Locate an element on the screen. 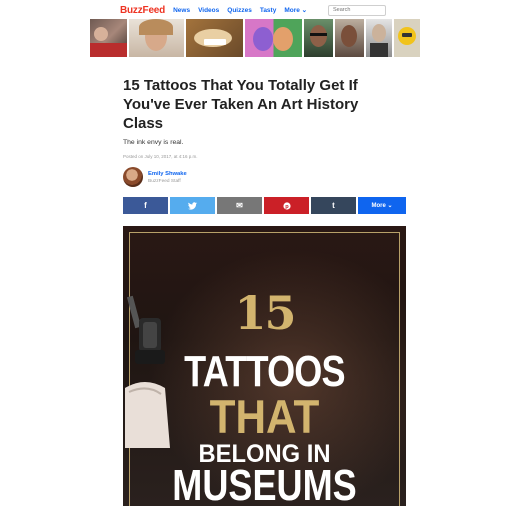  twitter-icon is located at coordinates (192, 205).